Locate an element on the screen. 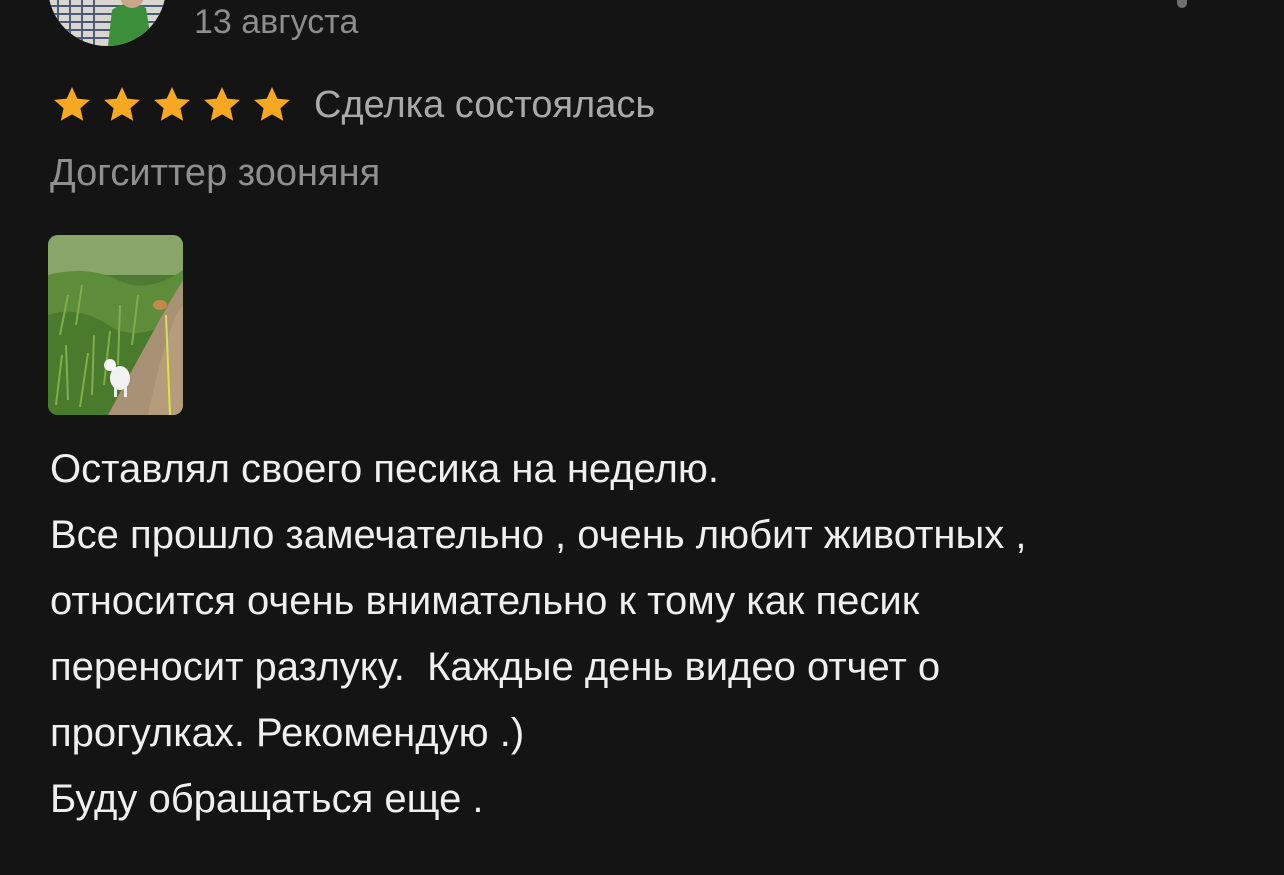 This screenshot has width=1284, height=875. reviewer-avatar is located at coordinates (107, 23).